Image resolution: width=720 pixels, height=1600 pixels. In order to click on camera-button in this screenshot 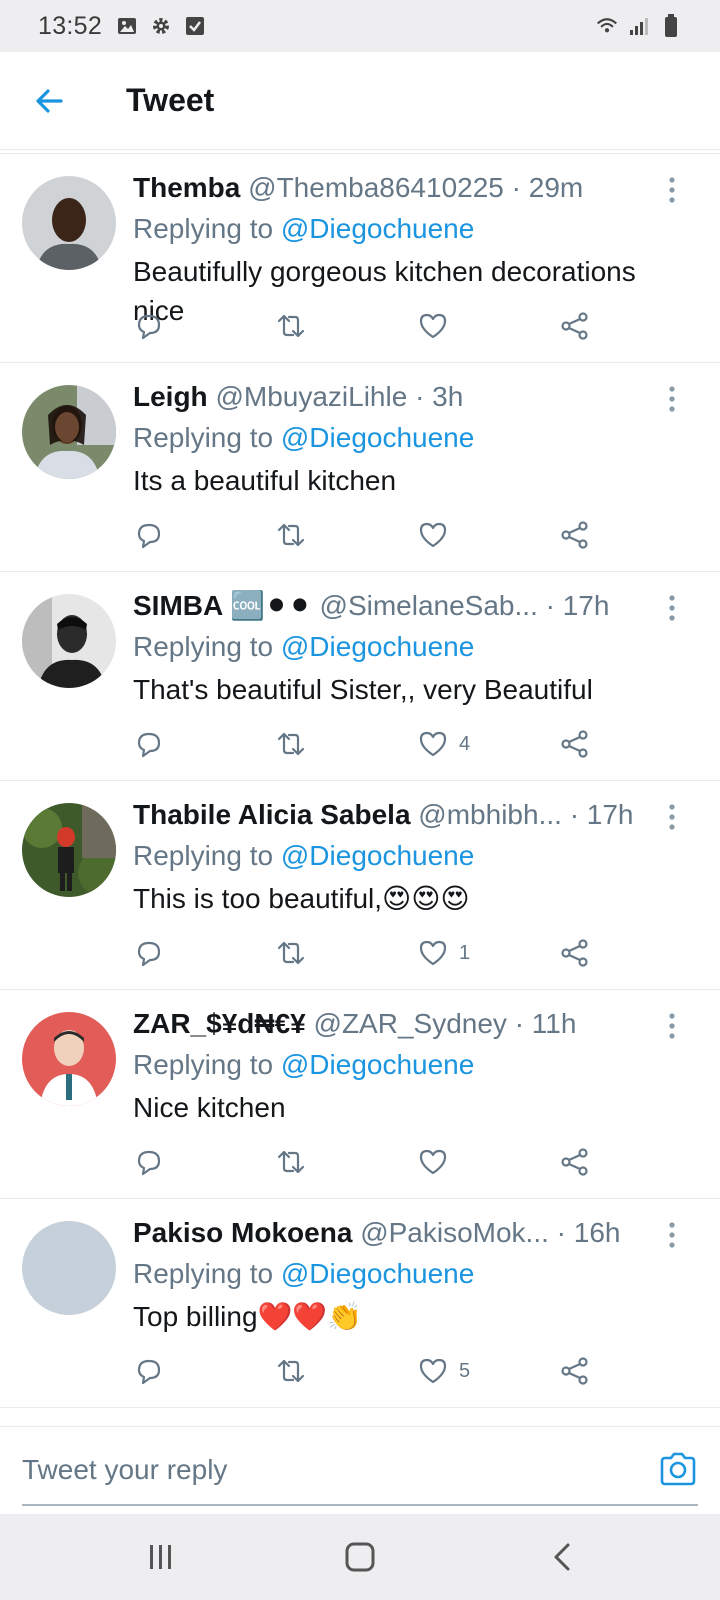, I will do `click(678, 1469)`.